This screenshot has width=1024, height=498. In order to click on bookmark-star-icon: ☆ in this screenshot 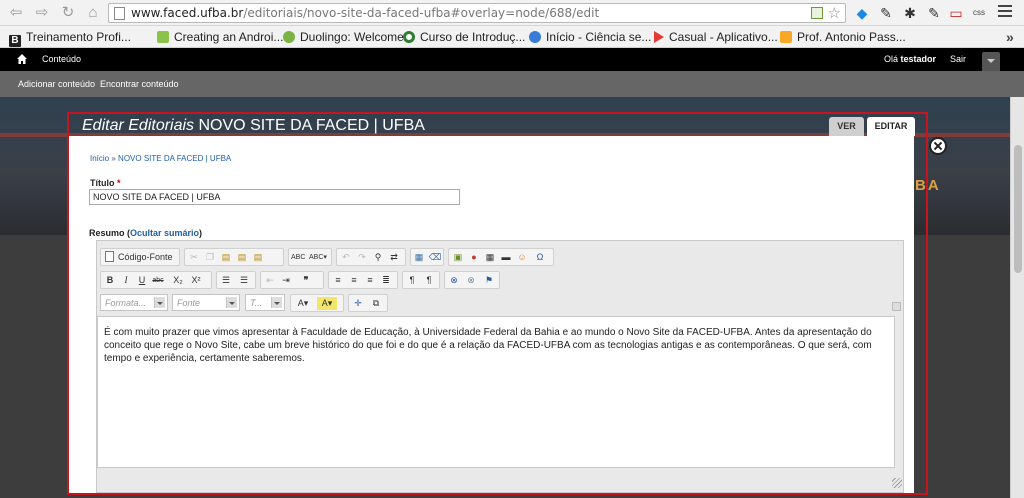, I will do `click(834, 13)`.